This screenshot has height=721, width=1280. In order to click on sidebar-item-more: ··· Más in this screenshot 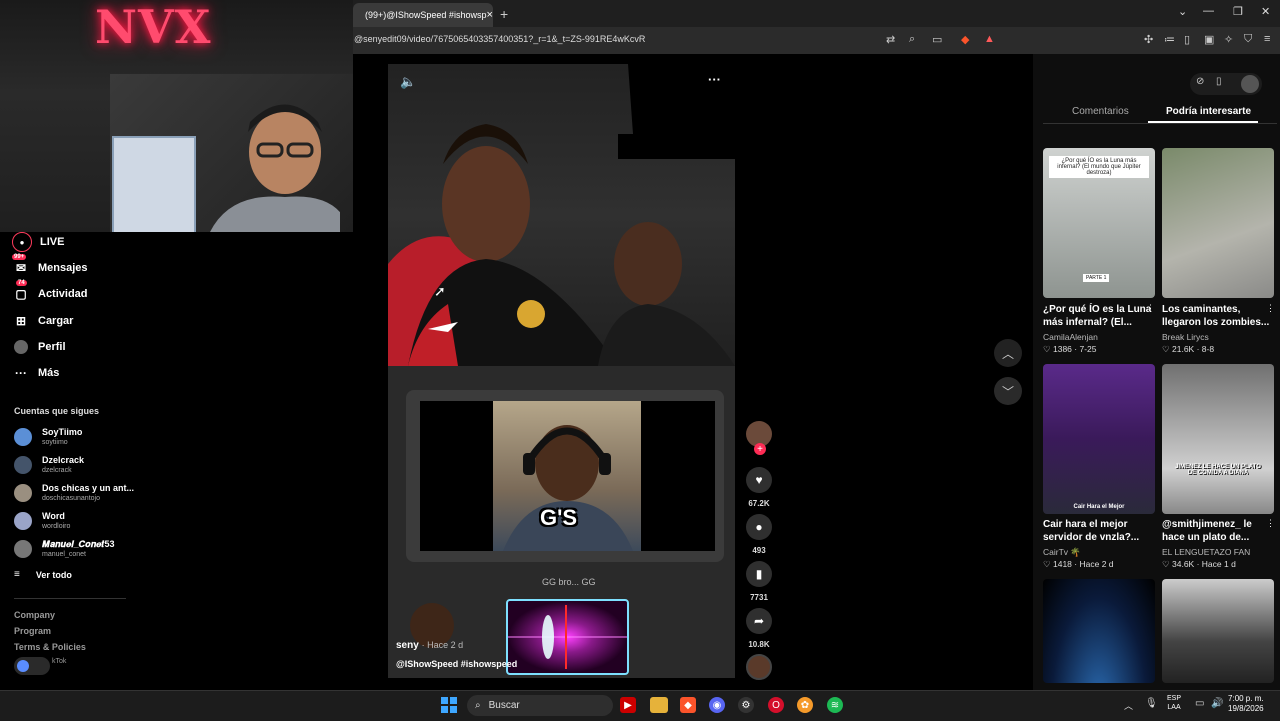, I will do `click(35, 373)`.